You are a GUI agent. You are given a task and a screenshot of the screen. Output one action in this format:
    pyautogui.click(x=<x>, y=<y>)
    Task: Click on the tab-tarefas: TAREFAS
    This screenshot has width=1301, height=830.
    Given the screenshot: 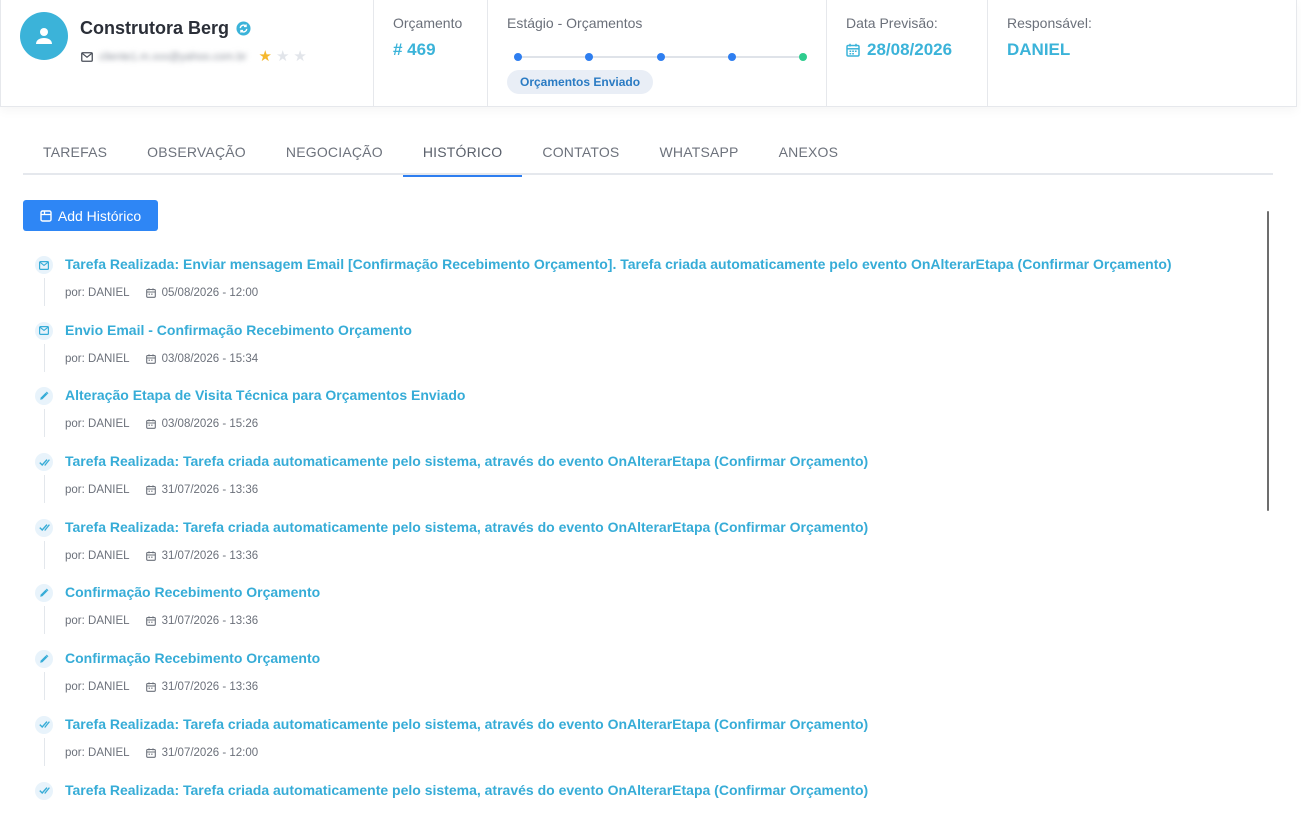 What is the action you would take?
    pyautogui.click(x=75, y=153)
    